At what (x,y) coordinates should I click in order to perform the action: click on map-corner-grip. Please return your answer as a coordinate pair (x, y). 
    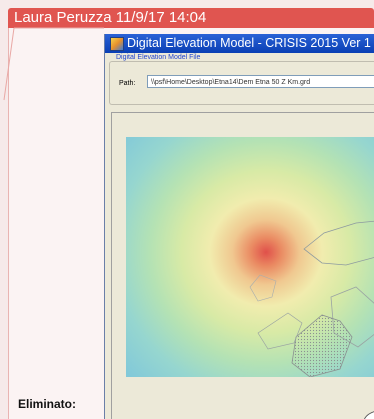
    Looking at the image, I should click on (369, 415).